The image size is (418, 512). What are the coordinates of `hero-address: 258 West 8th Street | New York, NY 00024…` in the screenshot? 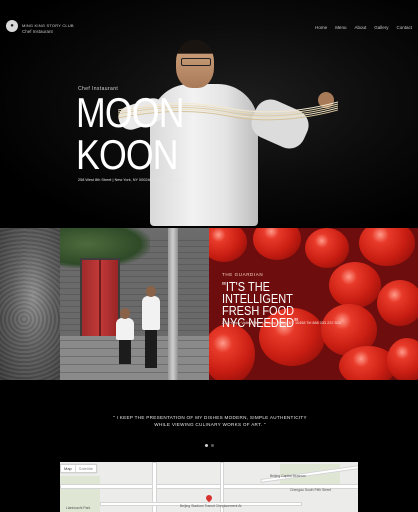 It's located at (130, 180).